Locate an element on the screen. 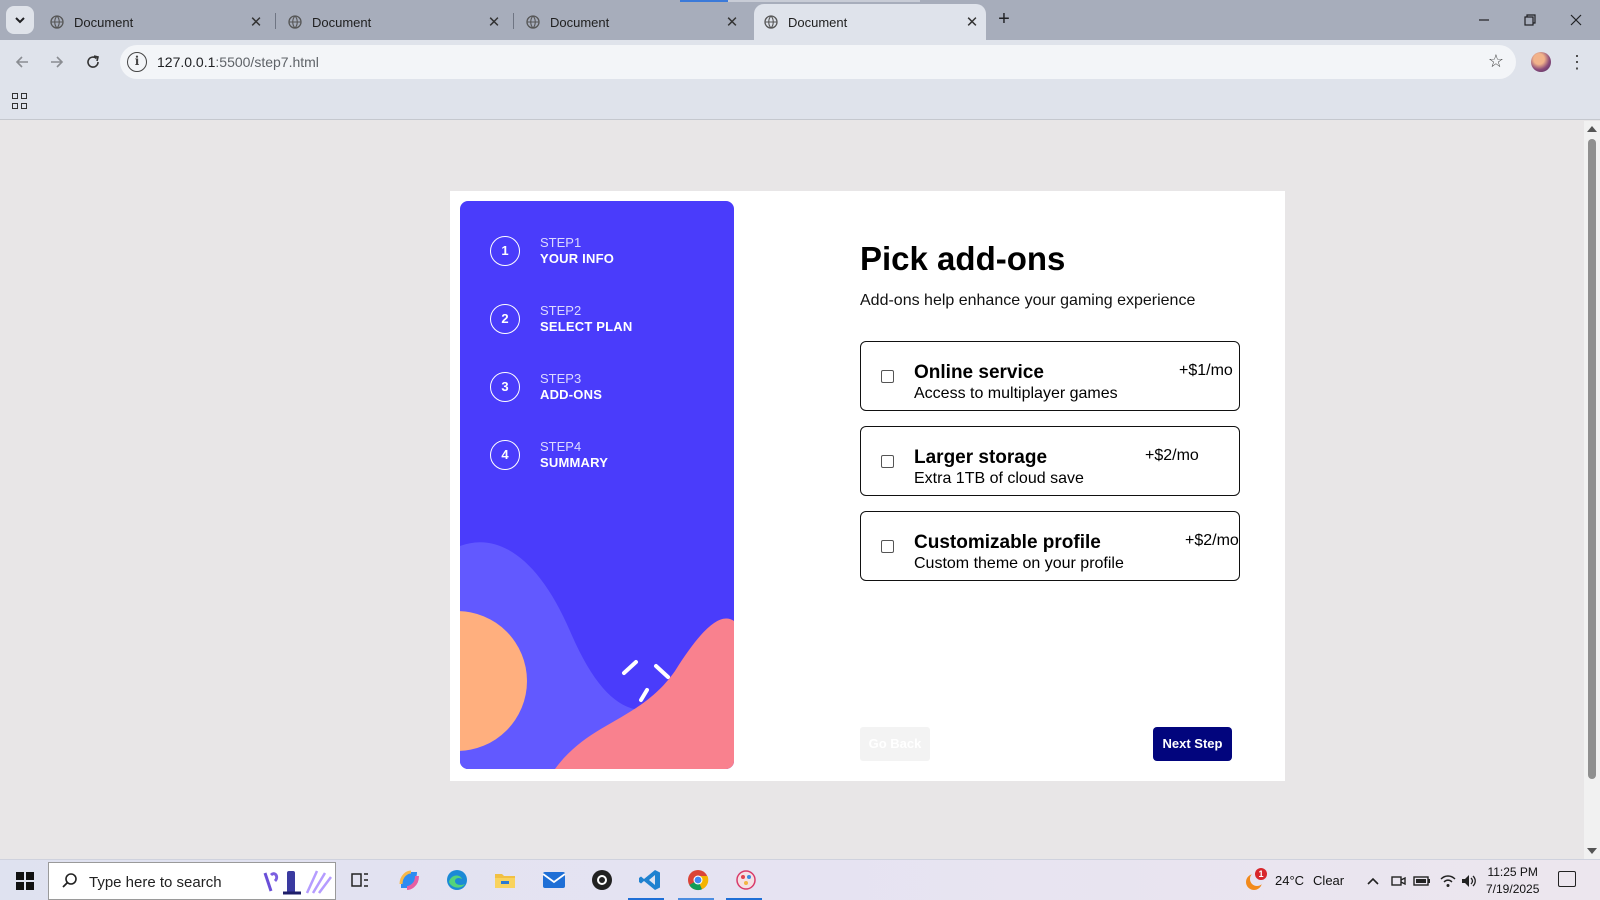 This screenshot has height=900, width=1600. addon-name: Larger storage is located at coordinates (981, 457).